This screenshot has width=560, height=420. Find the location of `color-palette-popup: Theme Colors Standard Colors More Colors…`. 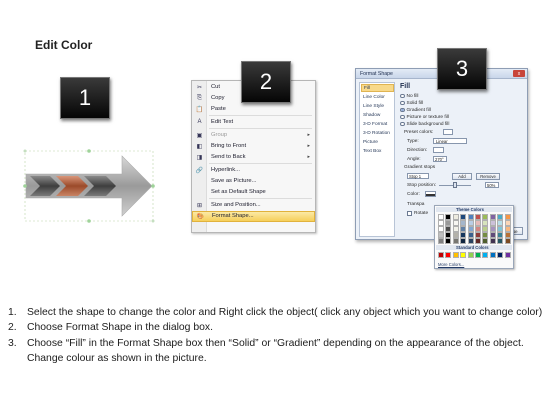

color-palette-popup: Theme Colors Standard Colors More Colors… is located at coordinates (474, 237).